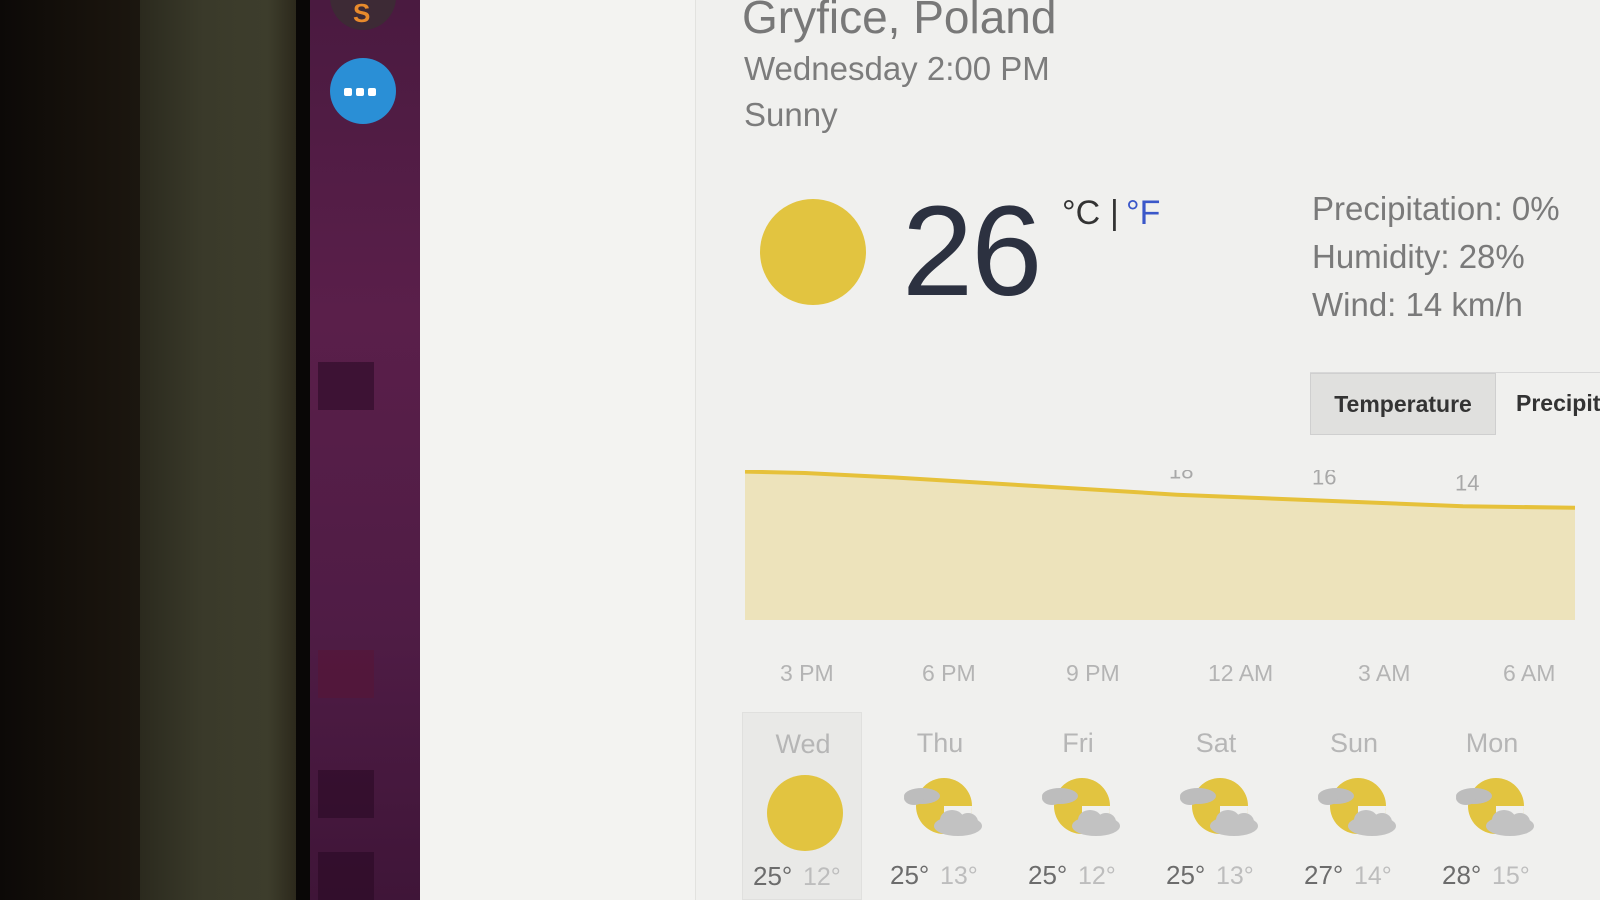 The image size is (1600, 900). I want to click on forecast-day: Fri 25° 12°, so click(1078, 806).